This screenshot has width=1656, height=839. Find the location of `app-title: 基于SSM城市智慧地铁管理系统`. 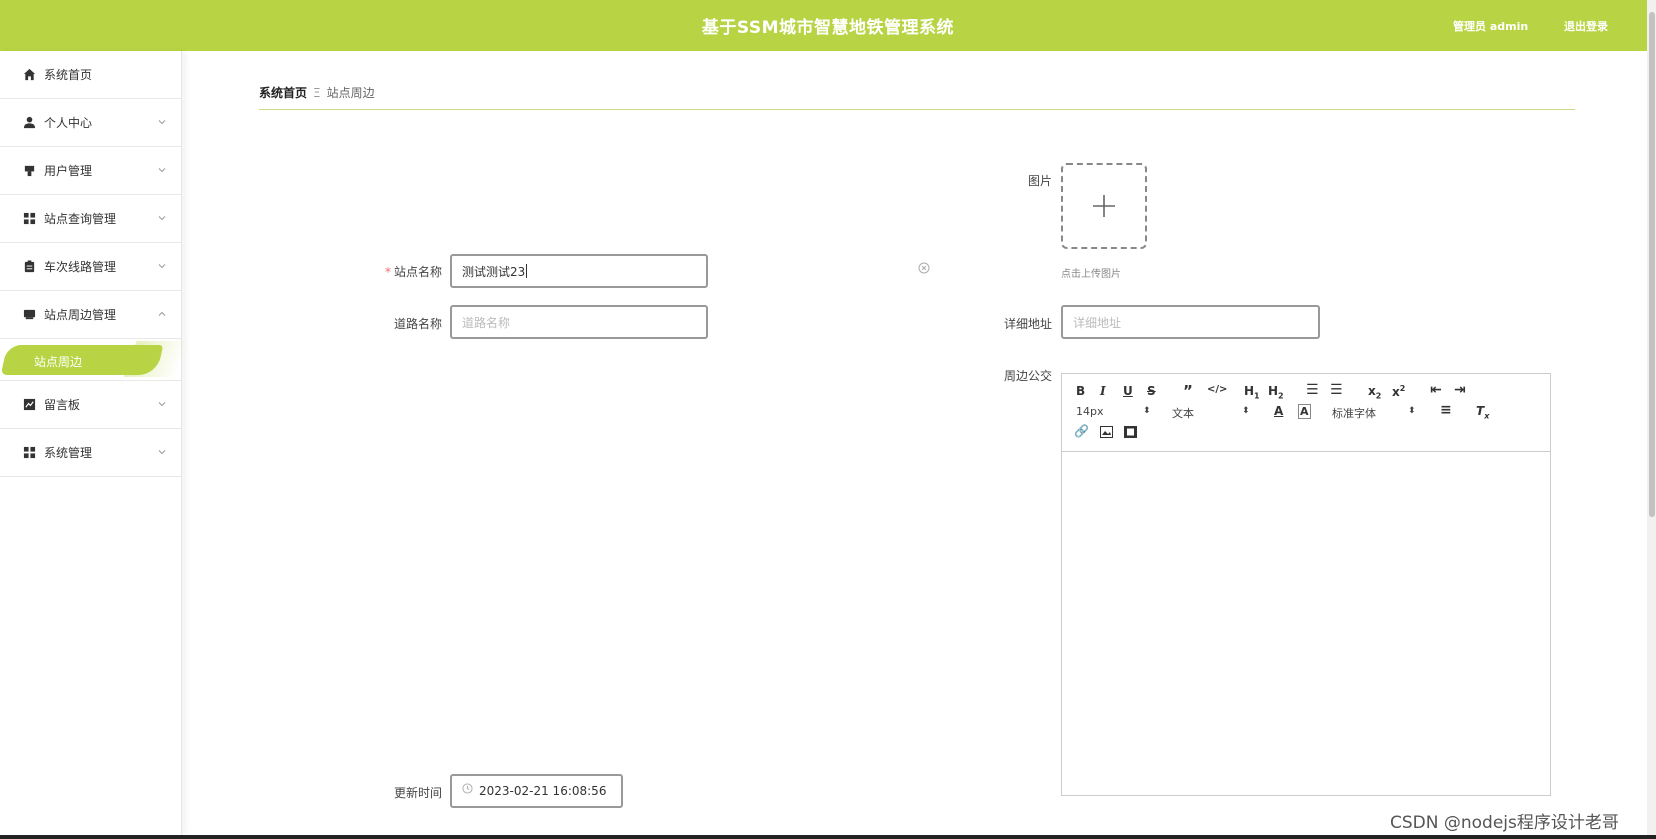

app-title: 基于SSM城市智慧地铁管理系统 is located at coordinates (828, 28).